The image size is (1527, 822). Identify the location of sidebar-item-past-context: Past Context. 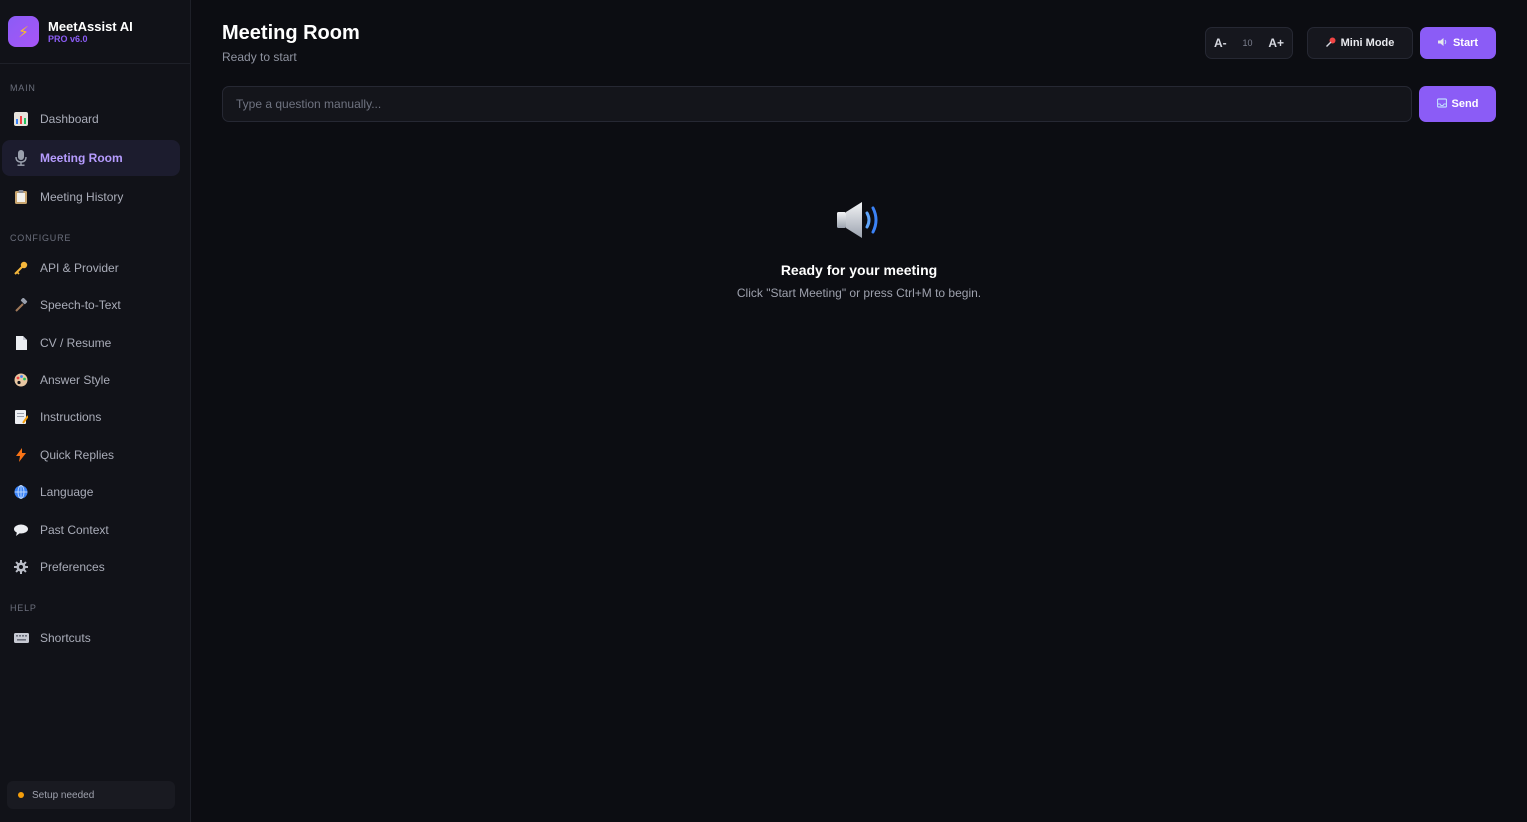
(91, 530).